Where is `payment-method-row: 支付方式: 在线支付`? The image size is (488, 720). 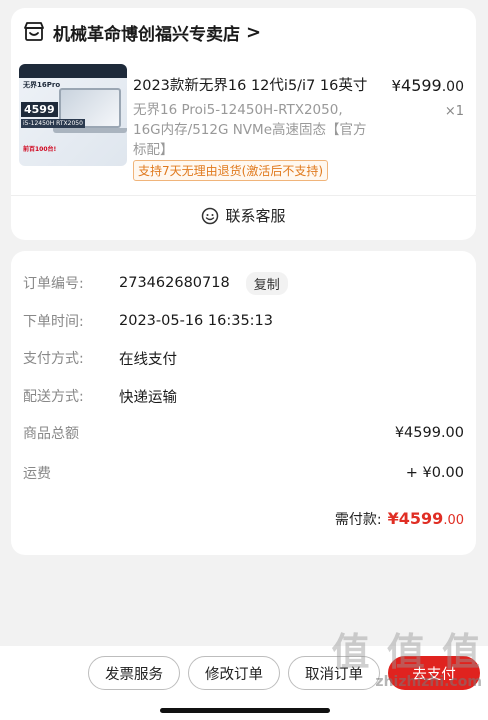
payment-method-row: 支付方式: 在线支付 is located at coordinates (243, 358).